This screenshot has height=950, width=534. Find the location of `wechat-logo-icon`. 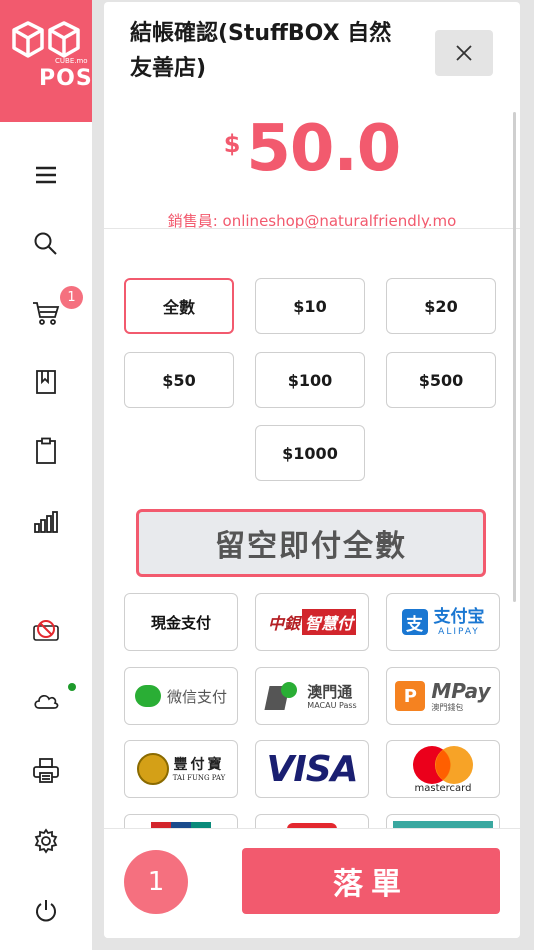

wechat-logo-icon is located at coordinates (147, 696).